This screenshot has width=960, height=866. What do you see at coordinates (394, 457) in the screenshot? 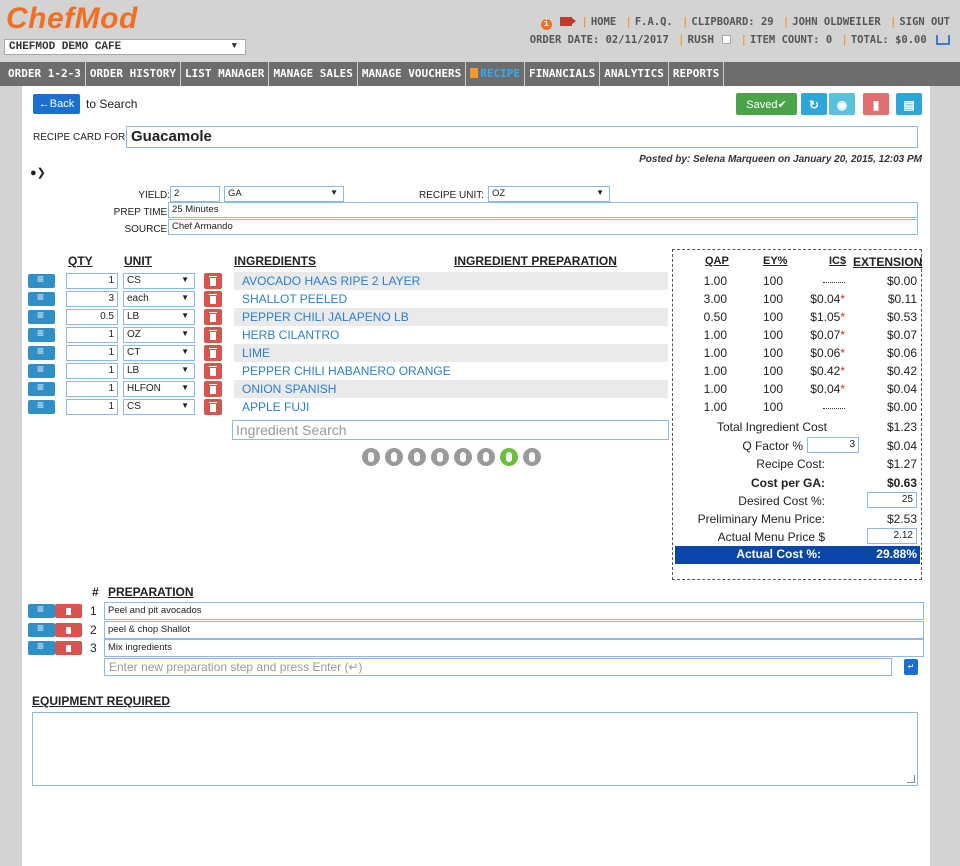
I see `dairy-icon` at bounding box center [394, 457].